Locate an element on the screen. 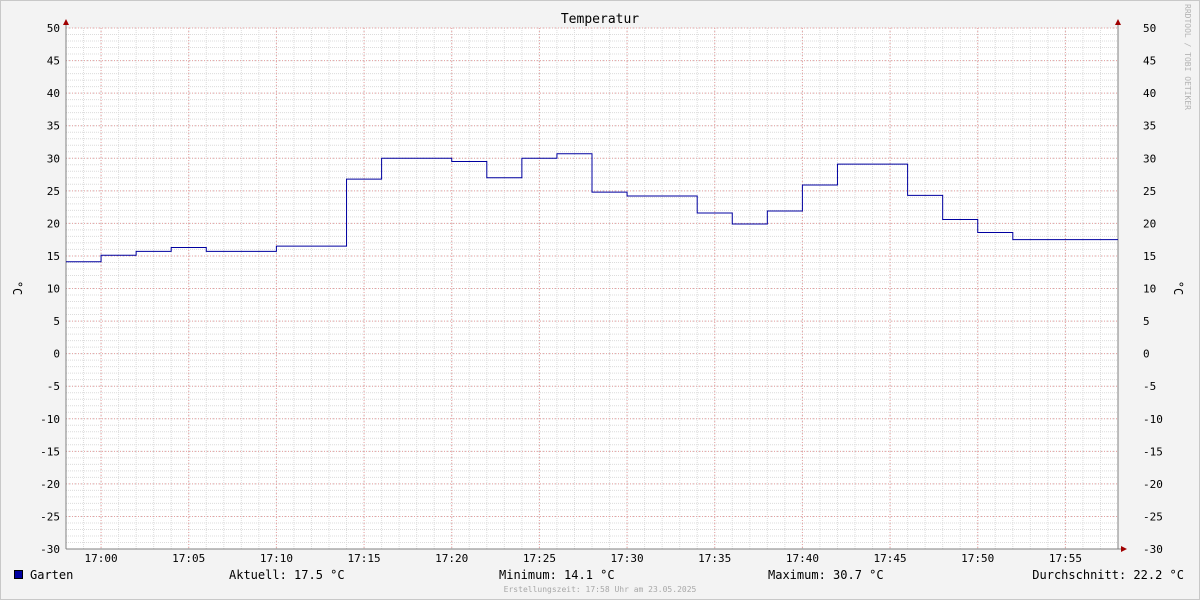 The width and height of the screenshot is (1200, 600). y-tick-label-right: 45 is located at coordinates (1149, 61).